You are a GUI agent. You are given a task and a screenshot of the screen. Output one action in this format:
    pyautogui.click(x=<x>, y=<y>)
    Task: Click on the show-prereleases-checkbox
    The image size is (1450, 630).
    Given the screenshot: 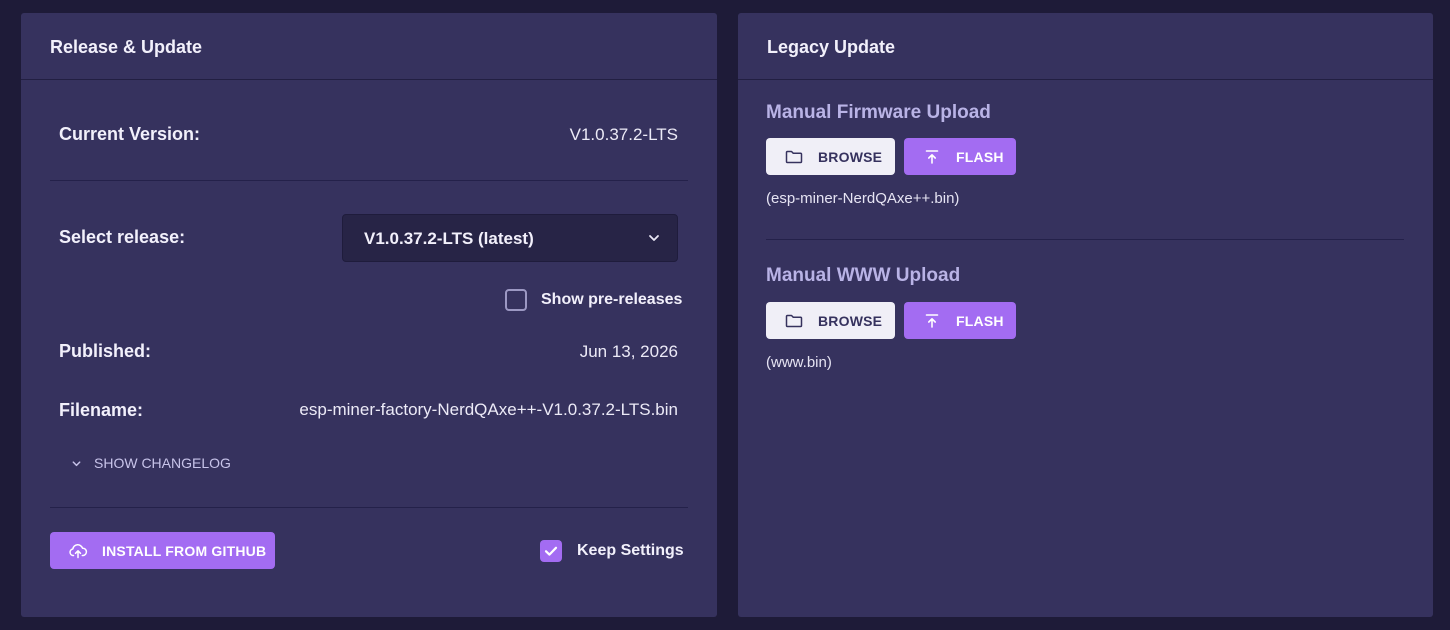 What is the action you would take?
    pyautogui.click(x=516, y=300)
    